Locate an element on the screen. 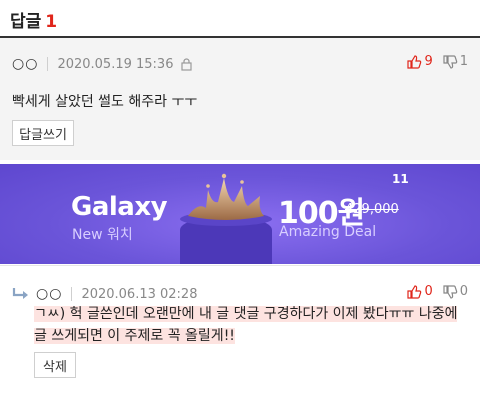 Image resolution: width=480 pixels, height=410 pixels. like-button: 0 is located at coordinates (420, 291).